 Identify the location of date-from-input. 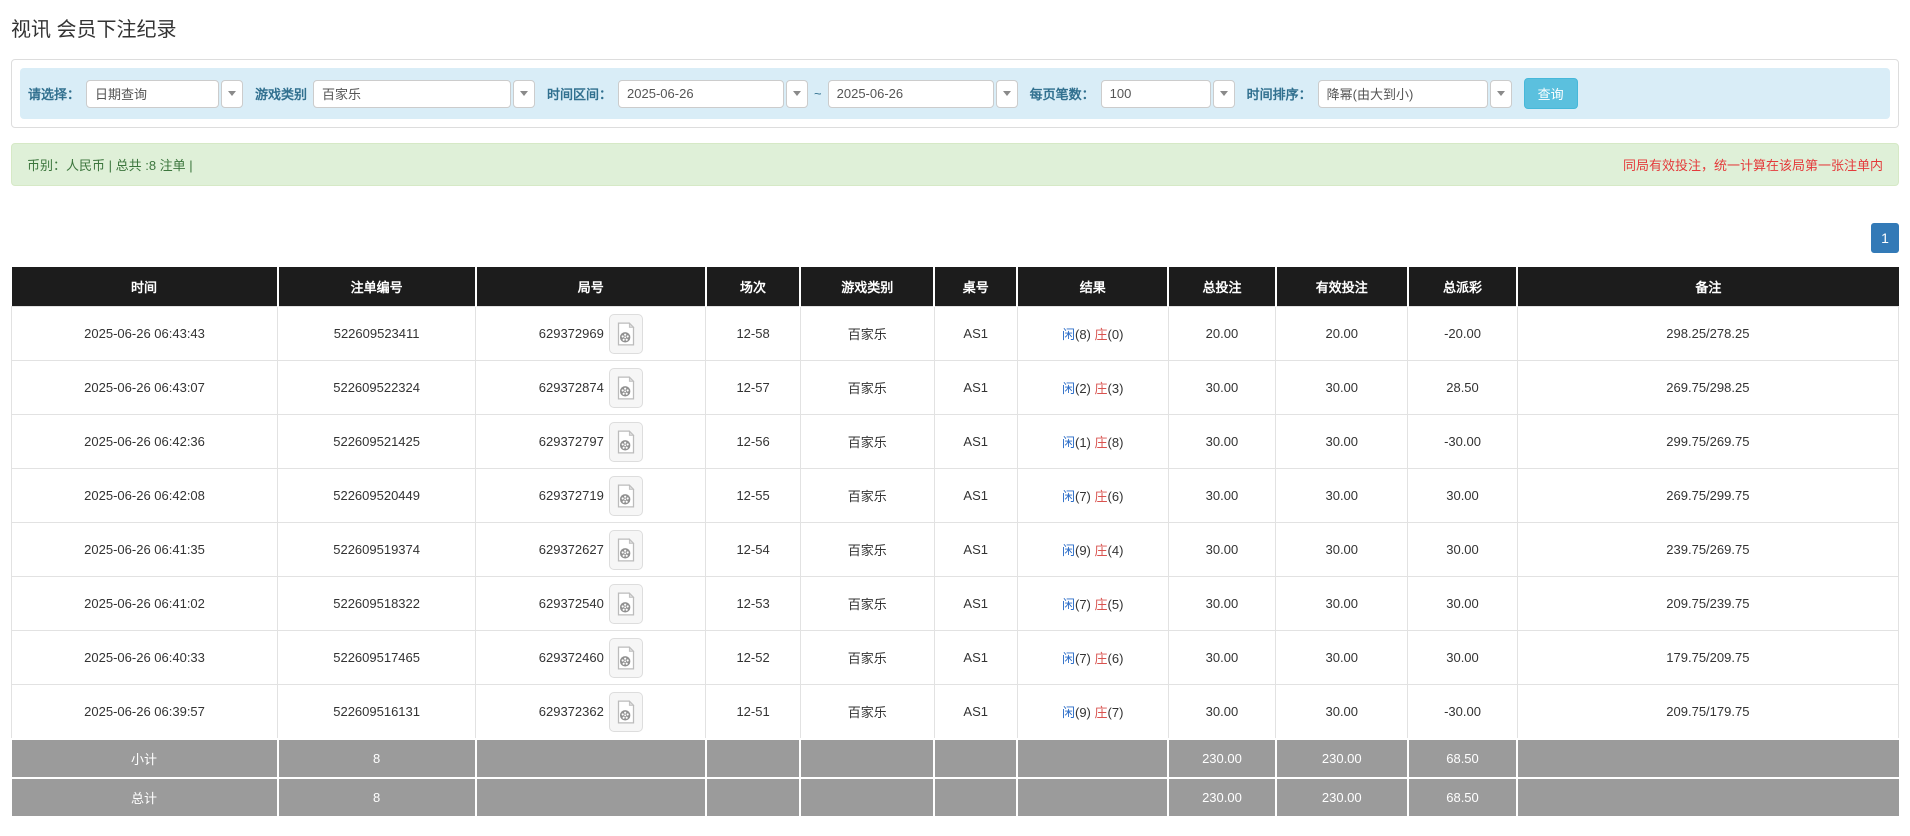
(701, 93).